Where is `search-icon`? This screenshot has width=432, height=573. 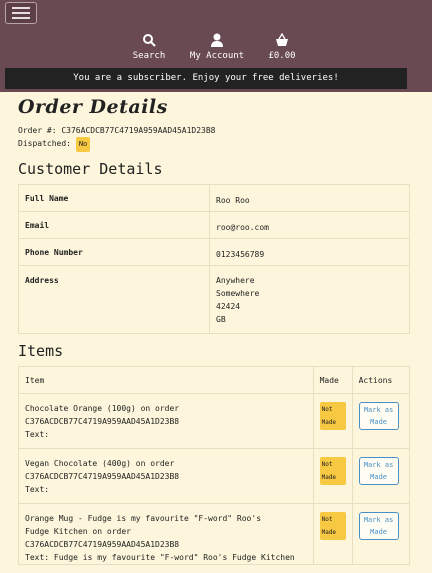
search-icon is located at coordinates (149, 40).